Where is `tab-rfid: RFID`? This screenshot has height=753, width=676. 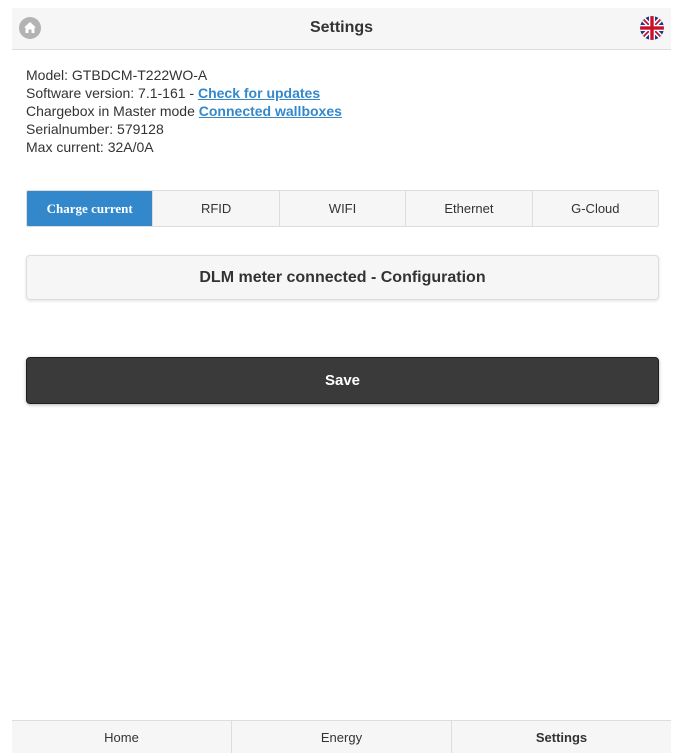 tab-rfid: RFID is located at coordinates (215, 208).